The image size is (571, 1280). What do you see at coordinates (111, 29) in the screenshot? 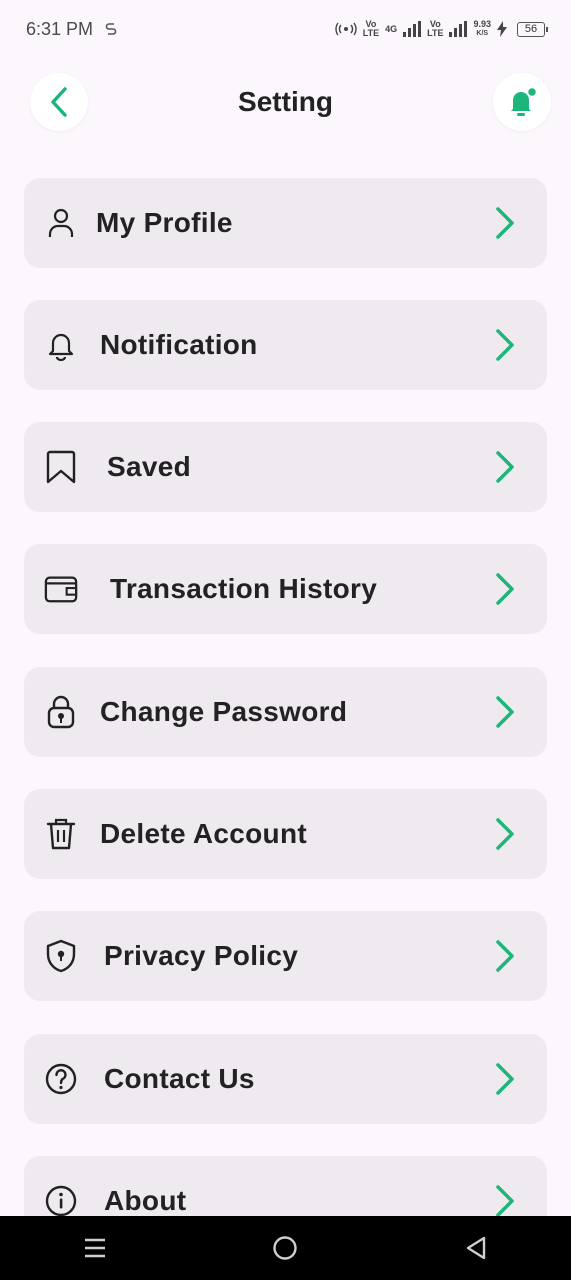
I see `sync-icon` at bounding box center [111, 29].